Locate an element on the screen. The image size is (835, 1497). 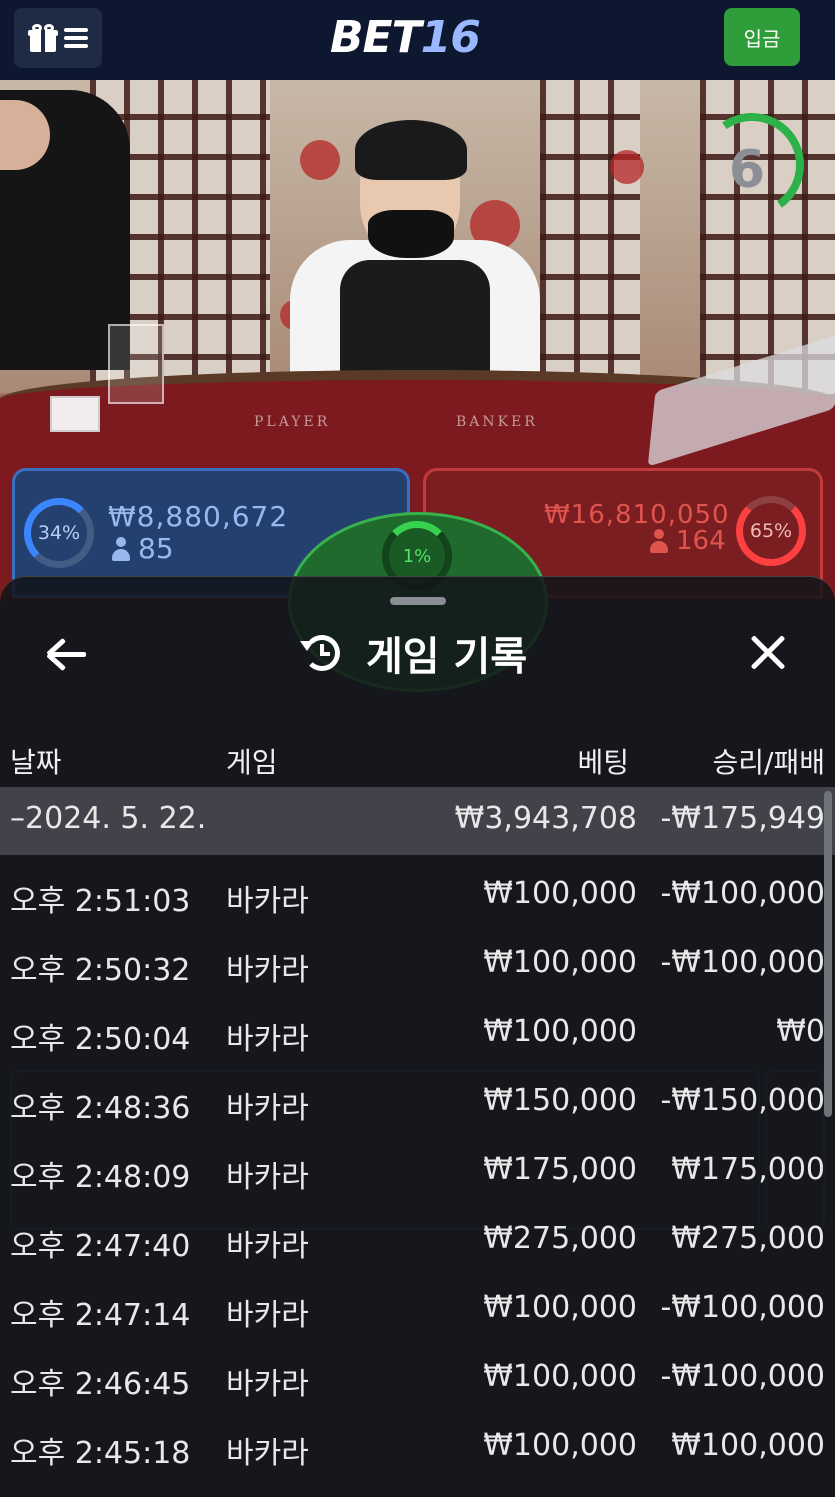
menu-button is located at coordinates (58, 38).